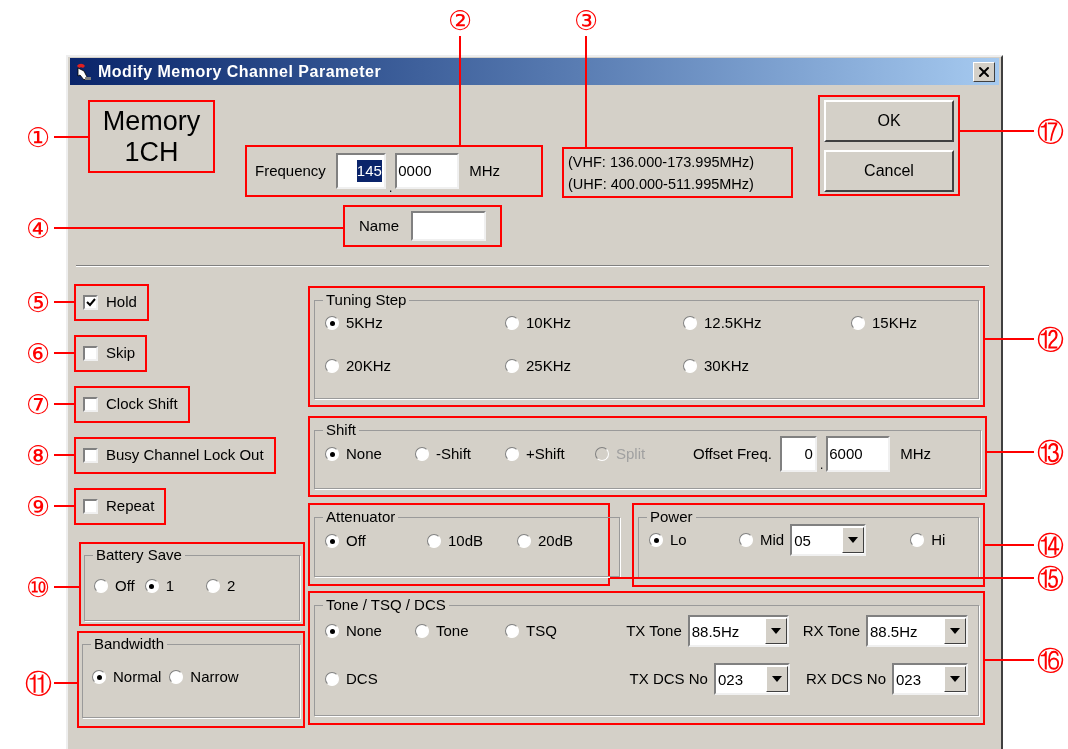 The width and height of the screenshot is (1068, 749). Describe the element at coordinates (151, 152) in the screenshot. I see `channel-number: 1CH` at that location.